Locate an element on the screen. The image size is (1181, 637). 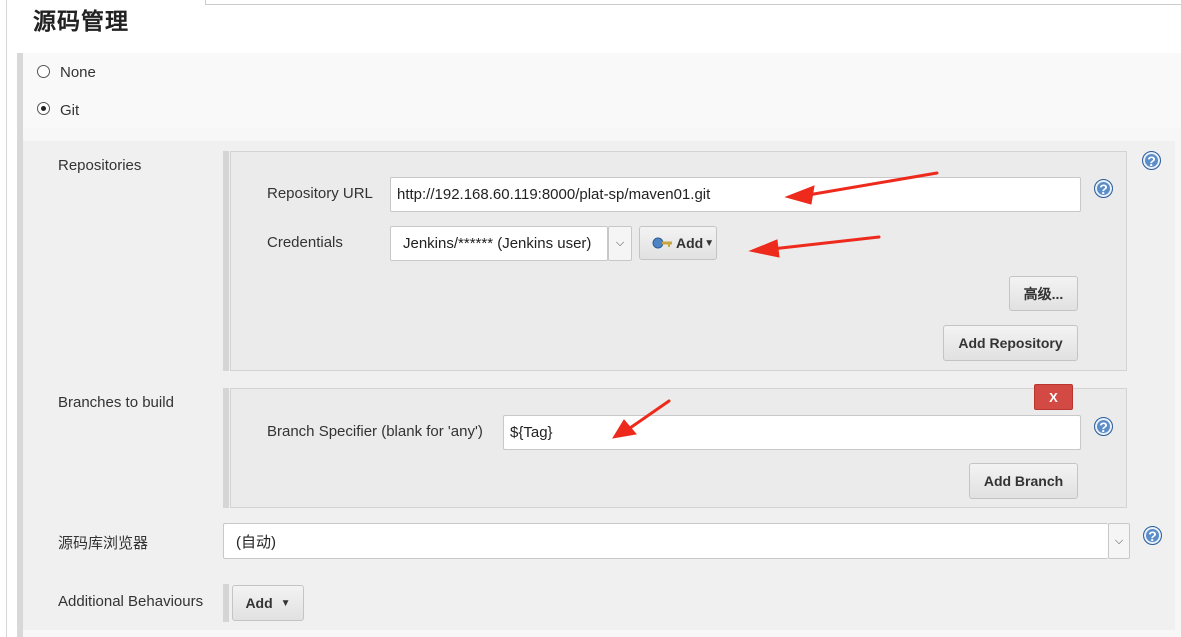
annotation-arrows is located at coordinates (775, 305).